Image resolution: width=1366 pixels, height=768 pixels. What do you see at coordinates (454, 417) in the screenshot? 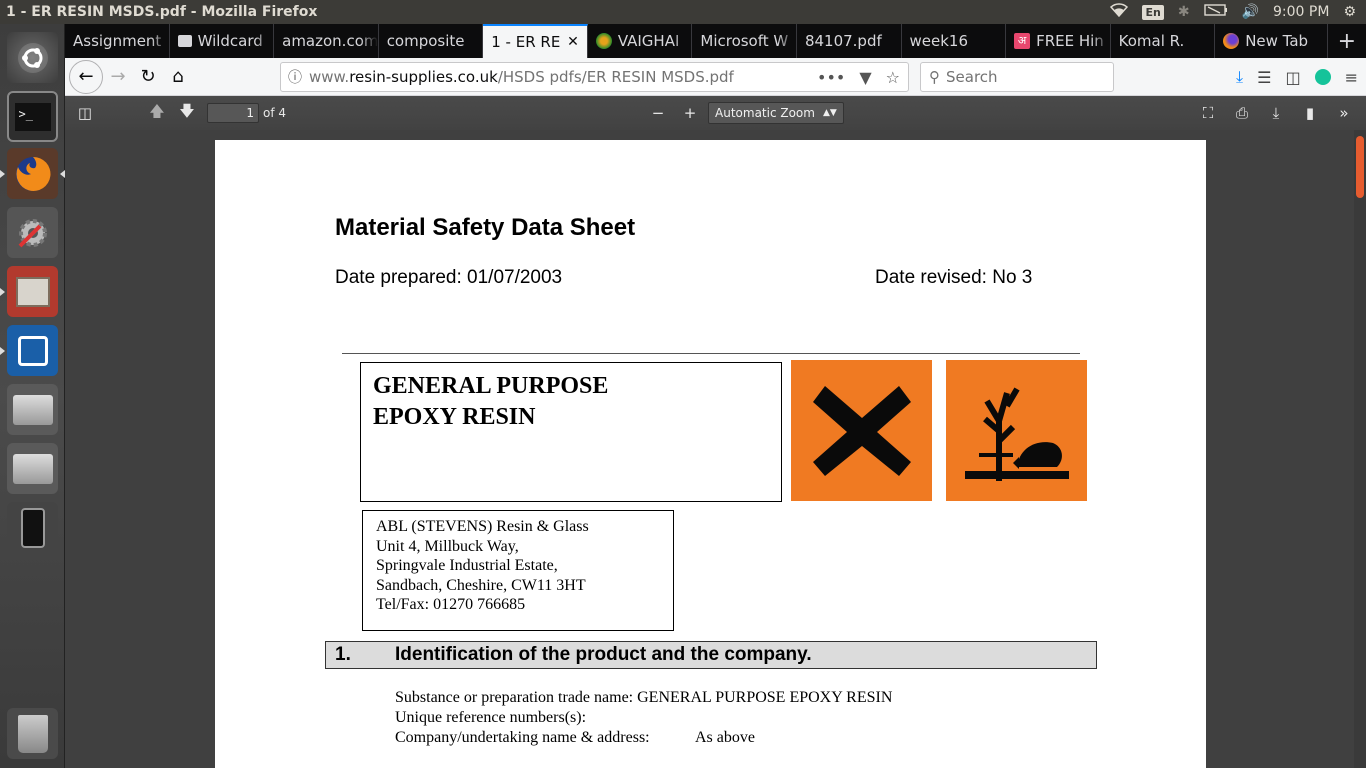
I see `product-name-line2: EPOXY RESIN` at bounding box center [454, 417].